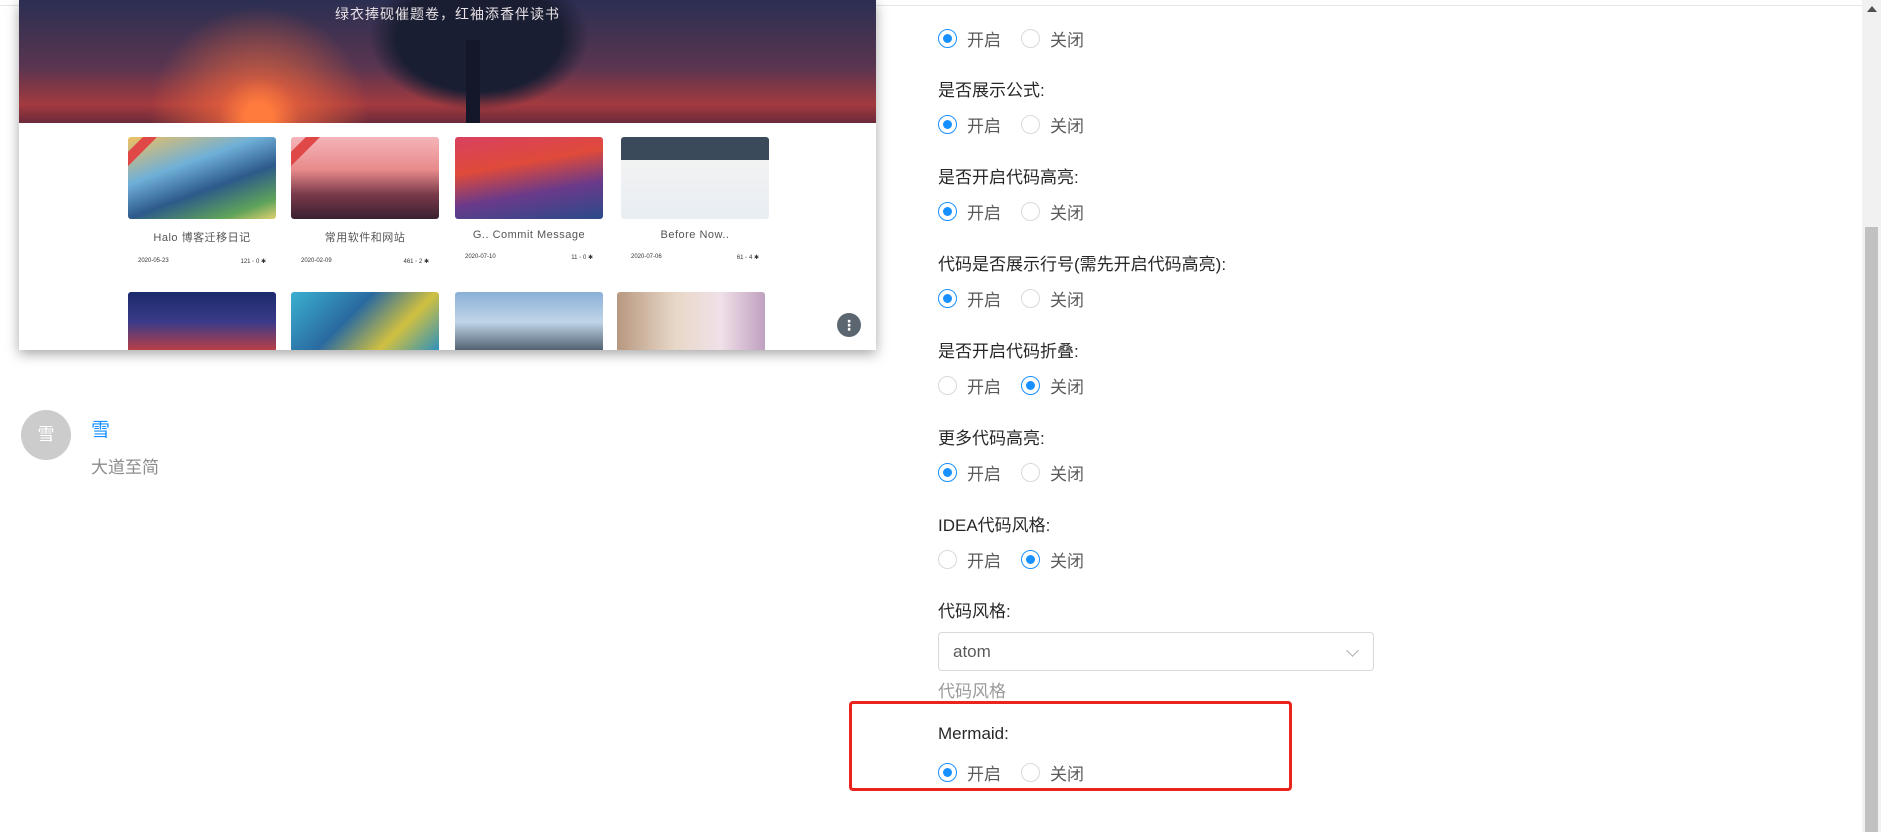 The image size is (1881, 832). What do you see at coordinates (972, 691) in the screenshot?
I see `code-style-help-text: 代码风格` at bounding box center [972, 691].